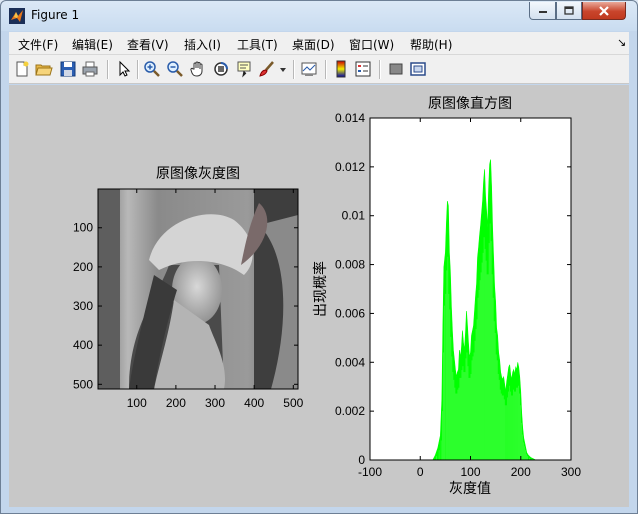  Describe the element at coordinates (175, 69) in the screenshot. I see `zoom-out-icon` at that location.